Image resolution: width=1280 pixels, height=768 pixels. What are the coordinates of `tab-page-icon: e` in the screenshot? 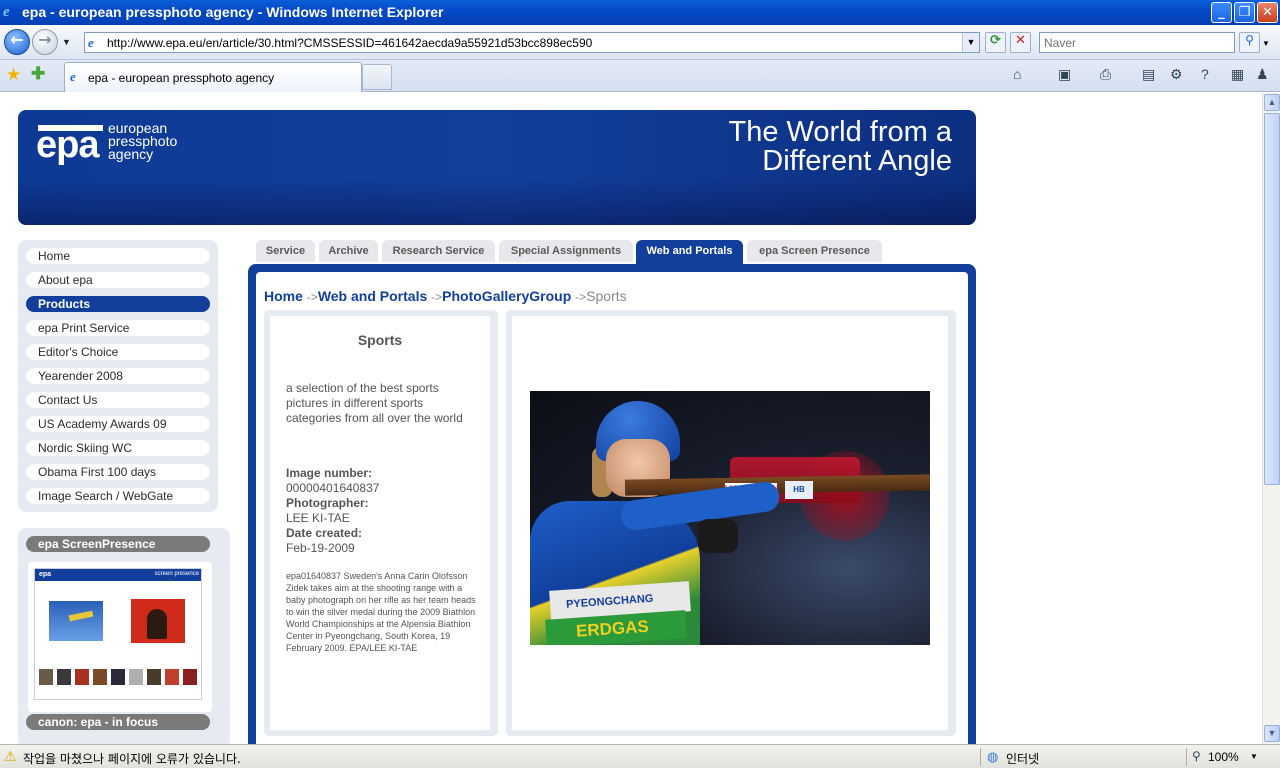 It's located at (73, 76).